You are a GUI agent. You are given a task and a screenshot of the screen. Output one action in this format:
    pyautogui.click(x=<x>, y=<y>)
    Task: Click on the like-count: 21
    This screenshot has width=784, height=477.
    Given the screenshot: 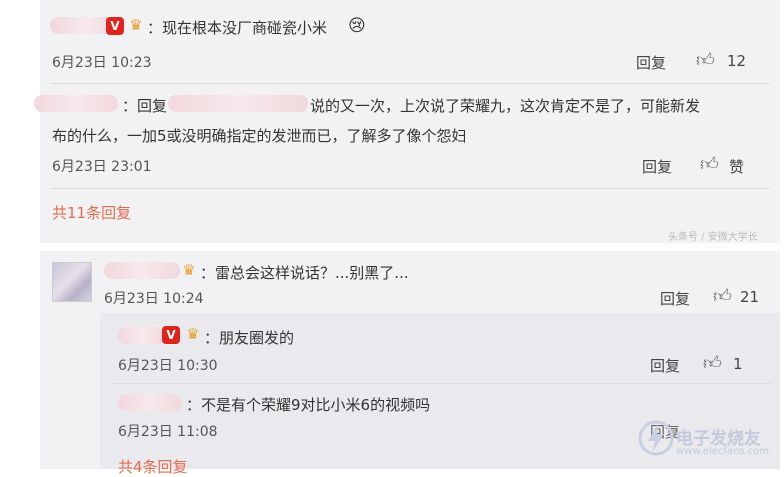 What is the action you would take?
    pyautogui.click(x=750, y=297)
    